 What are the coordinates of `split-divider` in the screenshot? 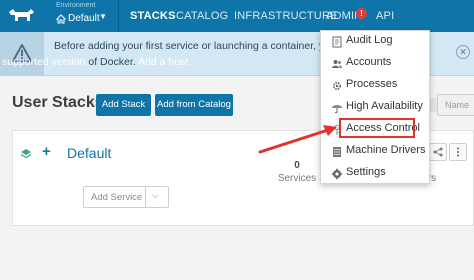 It's located at (145, 197).